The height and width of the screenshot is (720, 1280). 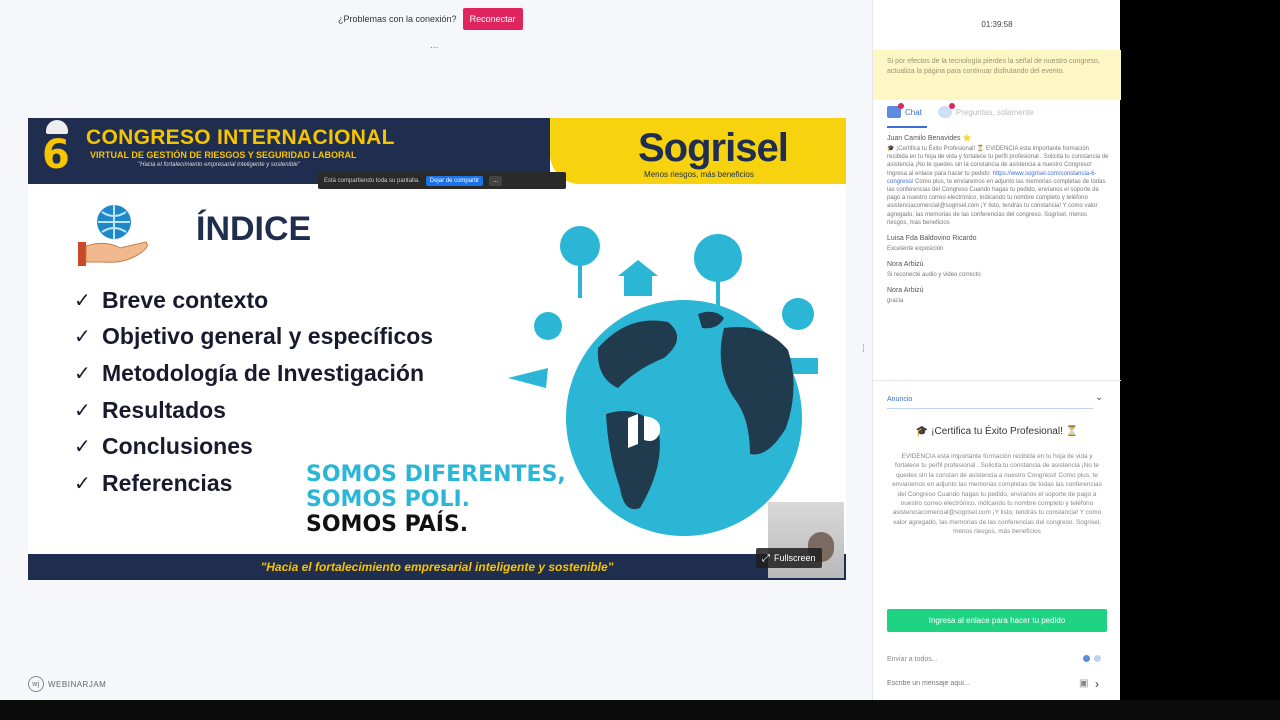 I want to click on announcement-tab-indicator, so click(x=990, y=408).